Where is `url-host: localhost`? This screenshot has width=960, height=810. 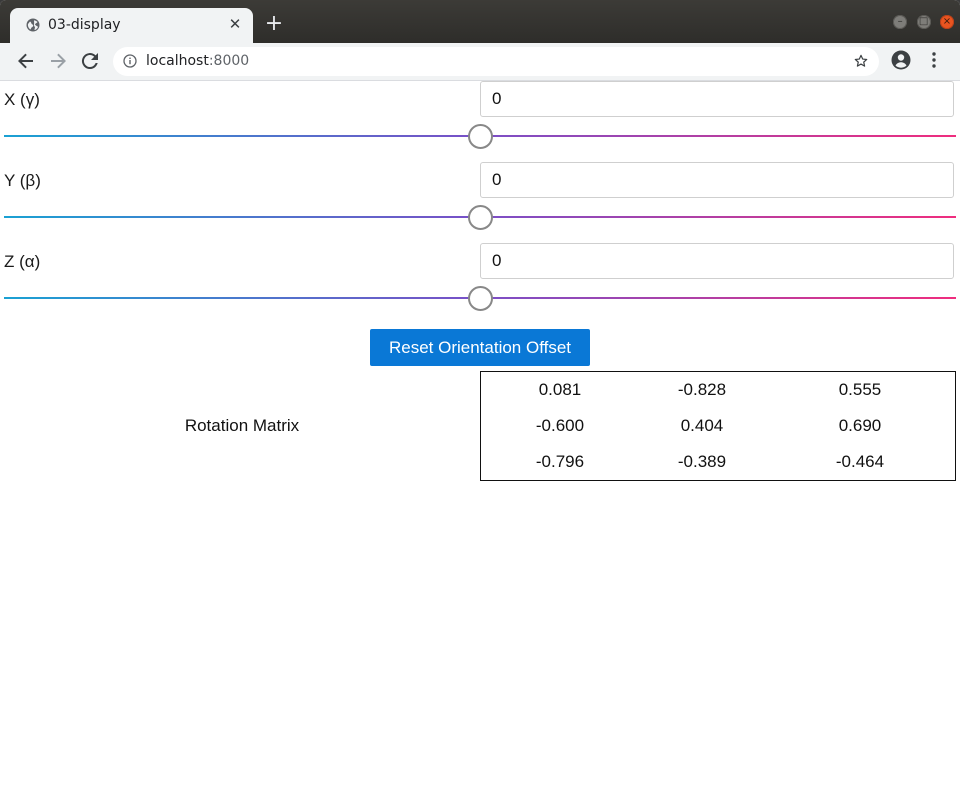
url-host: localhost is located at coordinates (177, 61).